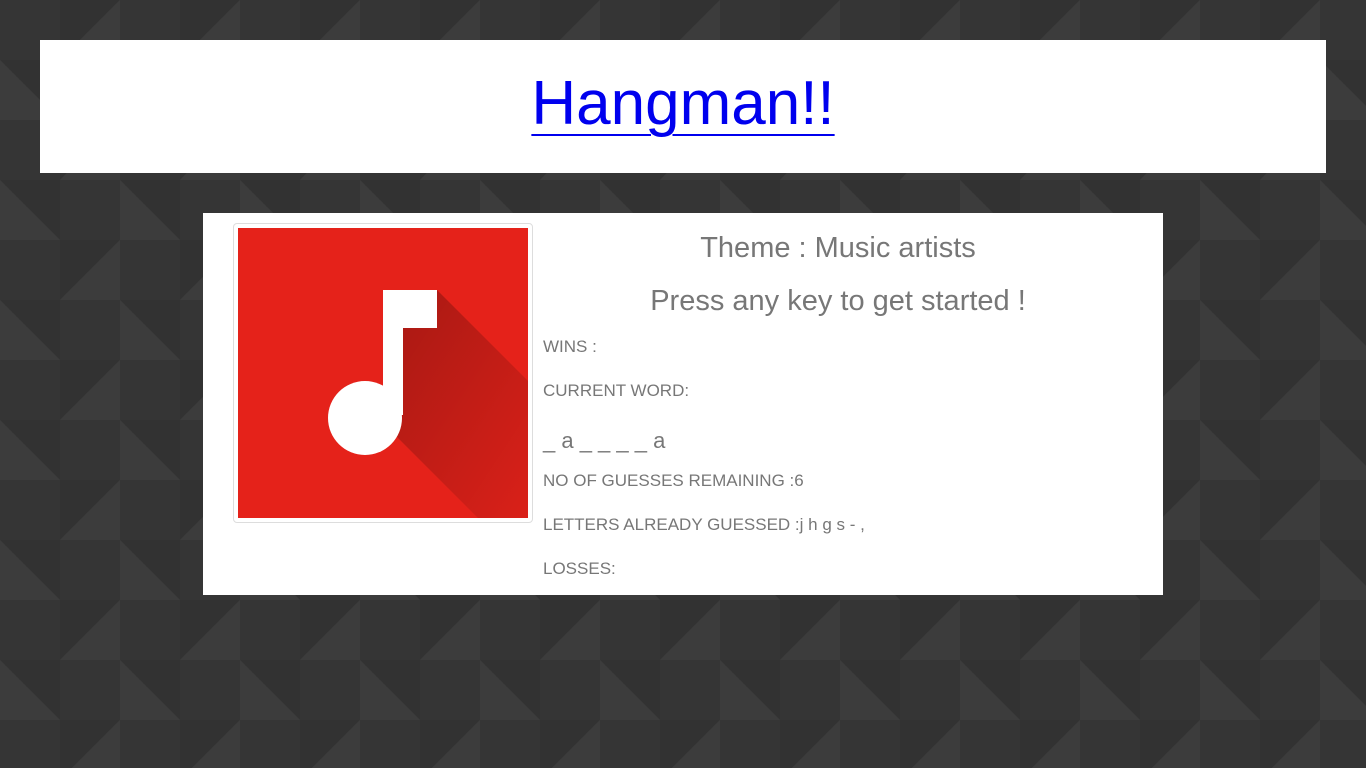 This screenshot has height=768, width=1366. I want to click on current-word: _ a _ _ _ _ a, so click(604, 440).